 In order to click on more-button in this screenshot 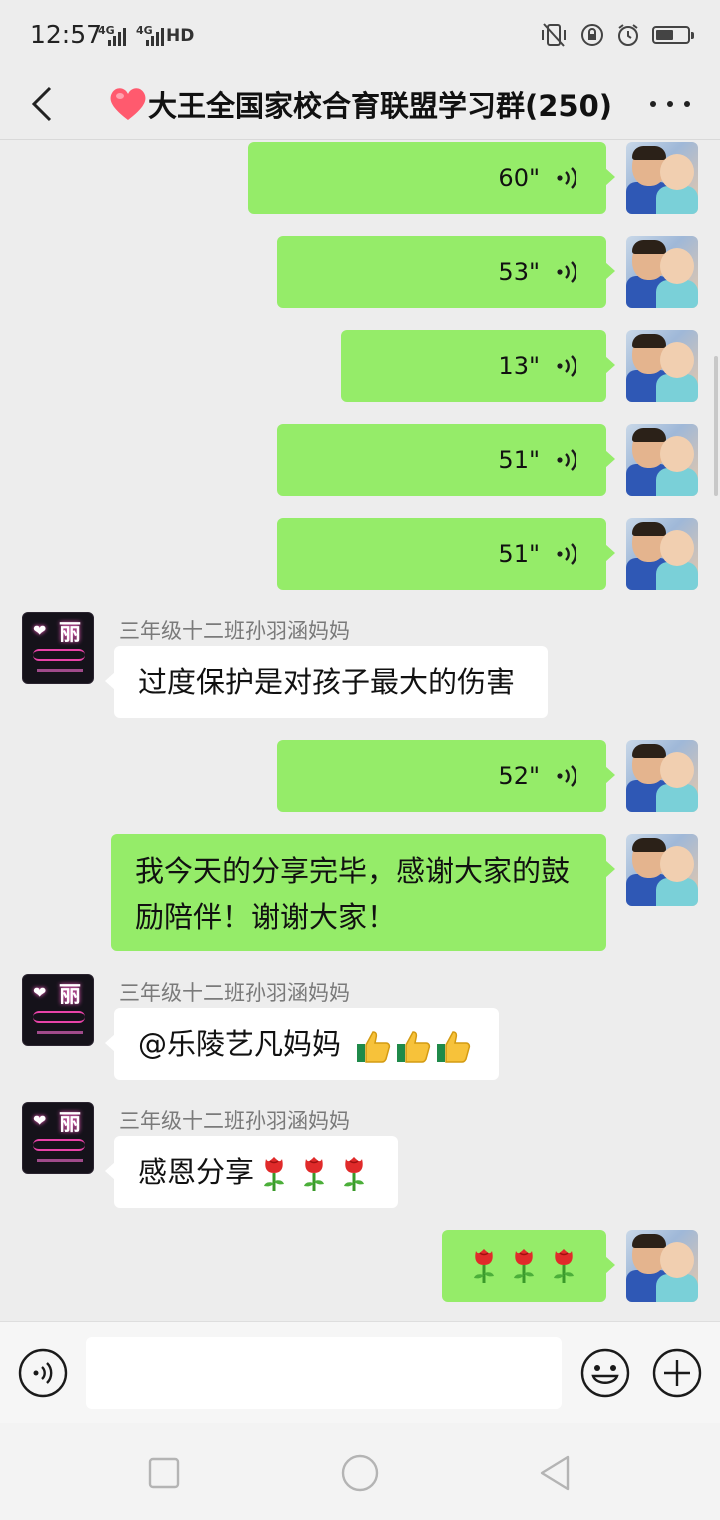, I will do `click(670, 104)`.